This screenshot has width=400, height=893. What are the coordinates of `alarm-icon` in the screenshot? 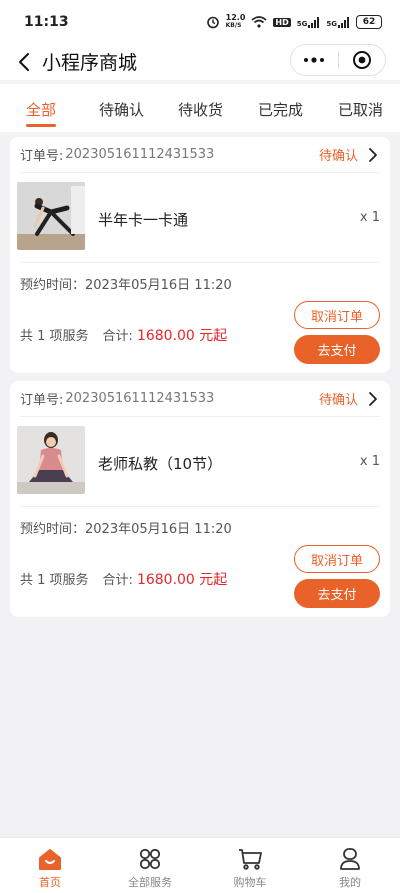 It's located at (213, 22).